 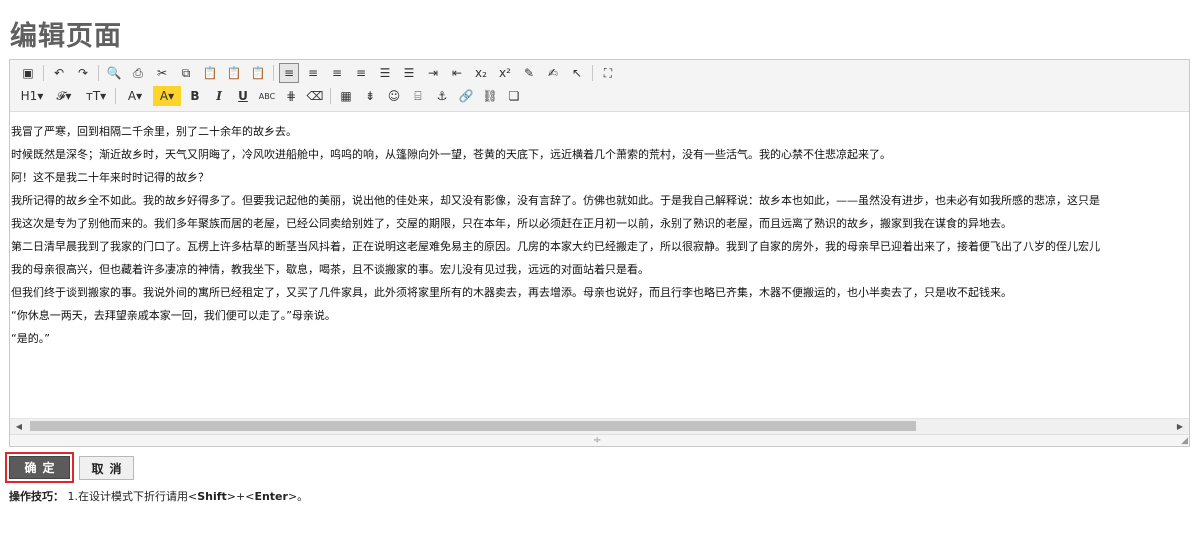 What do you see at coordinates (32, 96) in the screenshot?
I see `heading-dropdown: H1▾` at bounding box center [32, 96].